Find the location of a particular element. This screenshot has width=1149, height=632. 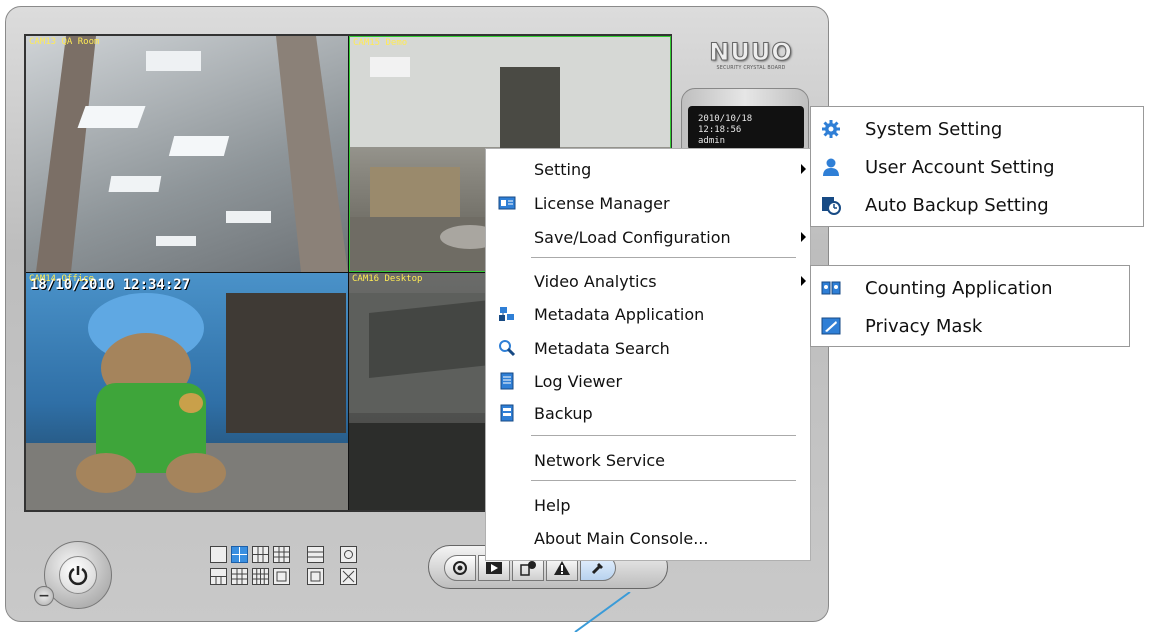

menu-item-metadata-application: Metadata Application is located at coordinates (648, 314).